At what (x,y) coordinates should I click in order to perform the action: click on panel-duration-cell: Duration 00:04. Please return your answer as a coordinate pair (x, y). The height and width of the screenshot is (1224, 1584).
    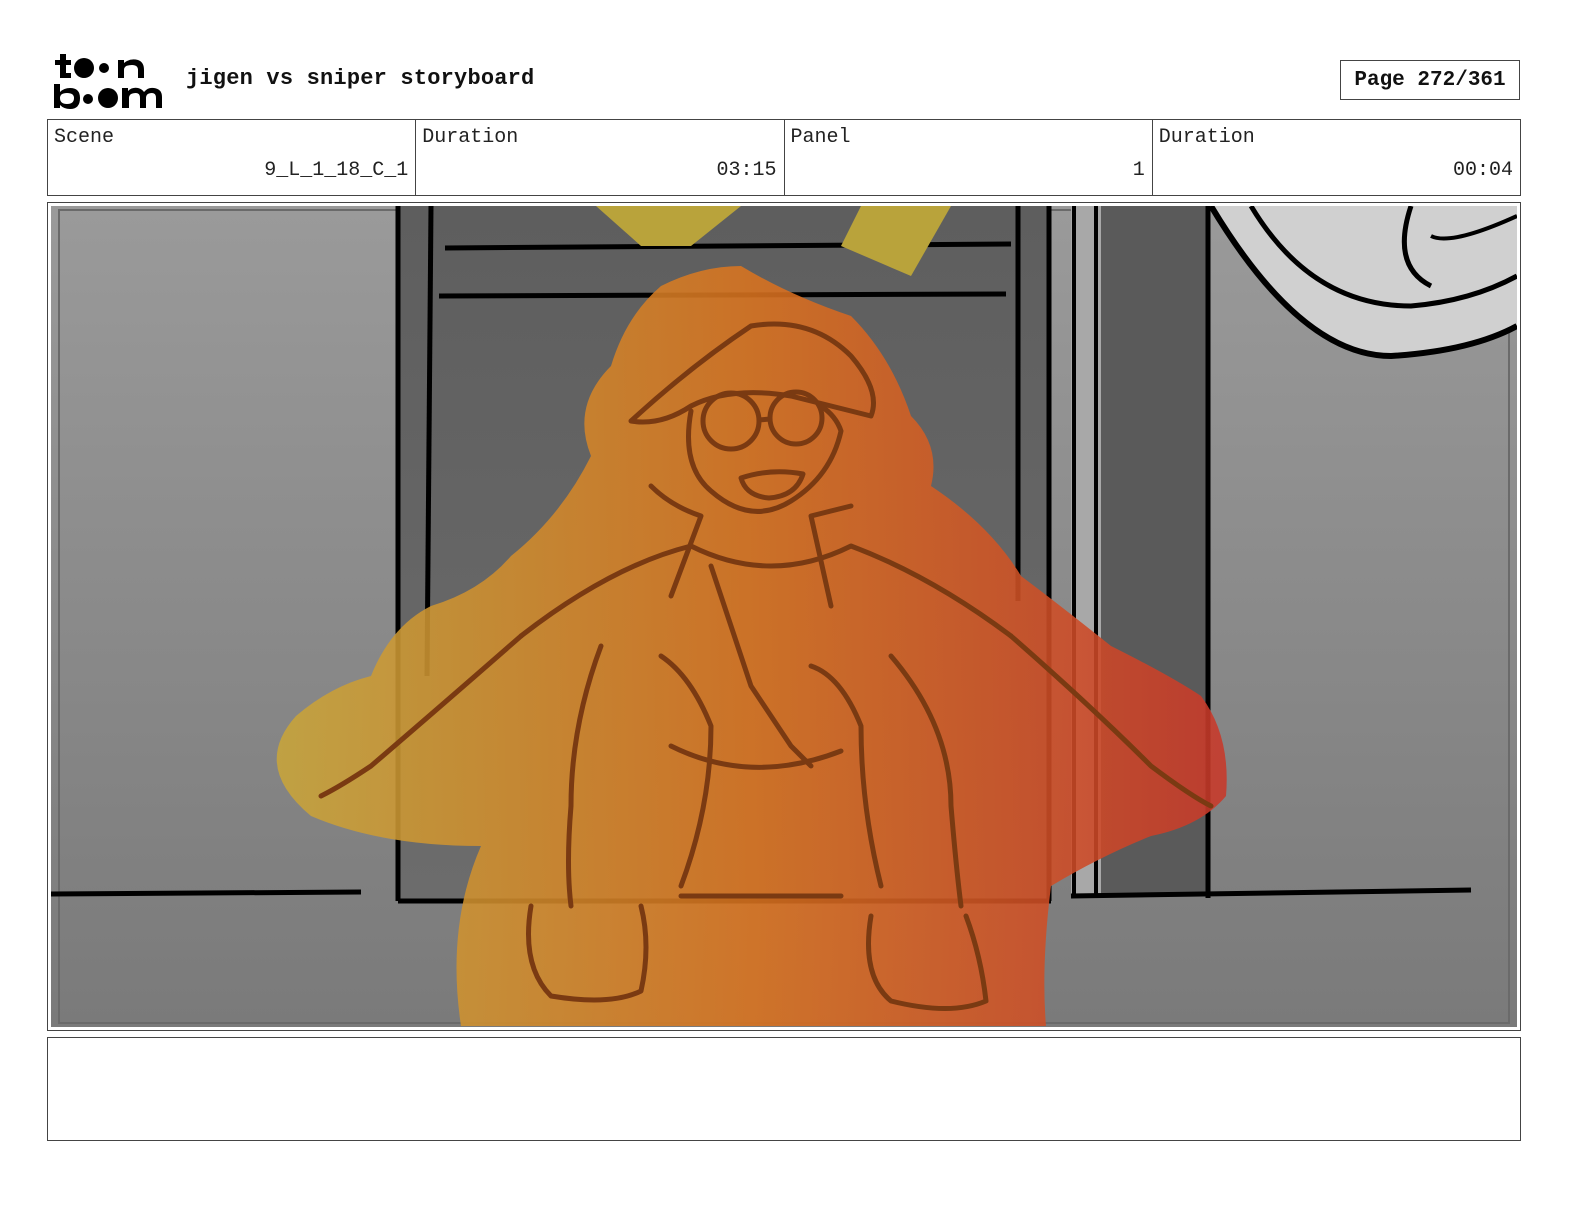
    Looking at the image, I should click on (1336, 157).